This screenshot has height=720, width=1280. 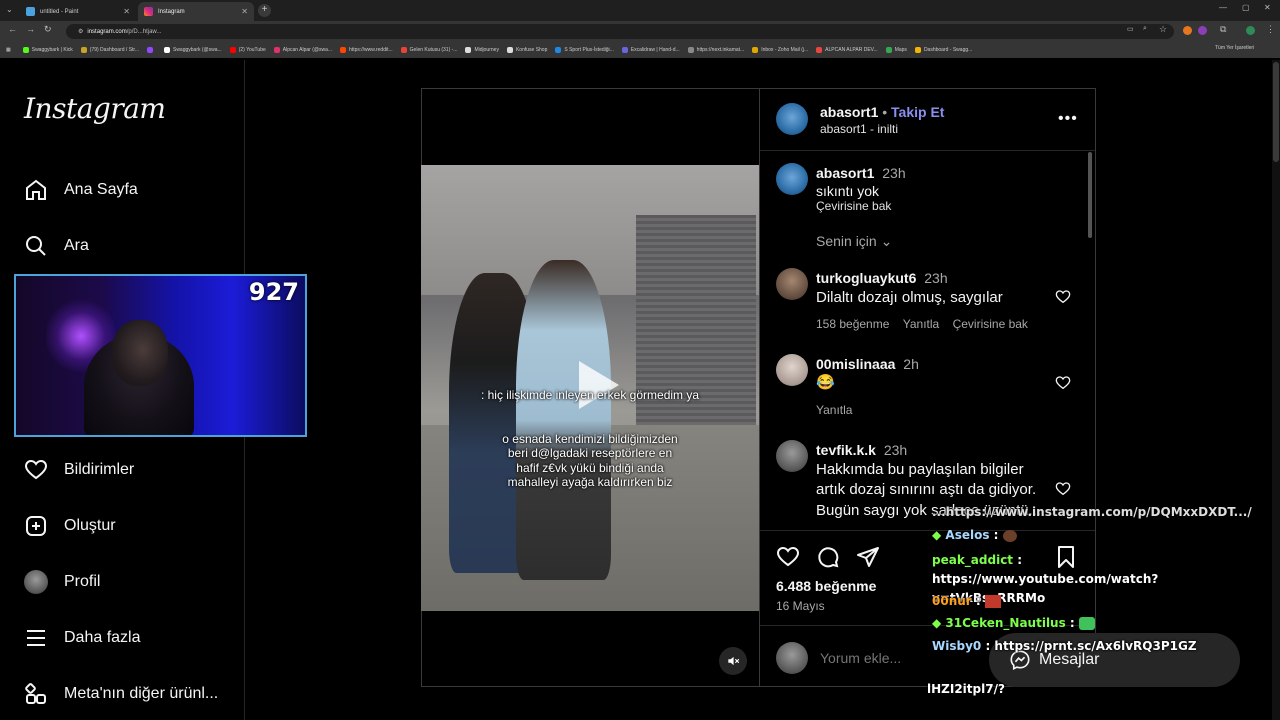 I want to click on comment-text: 😂, so click(x=825, y=382).